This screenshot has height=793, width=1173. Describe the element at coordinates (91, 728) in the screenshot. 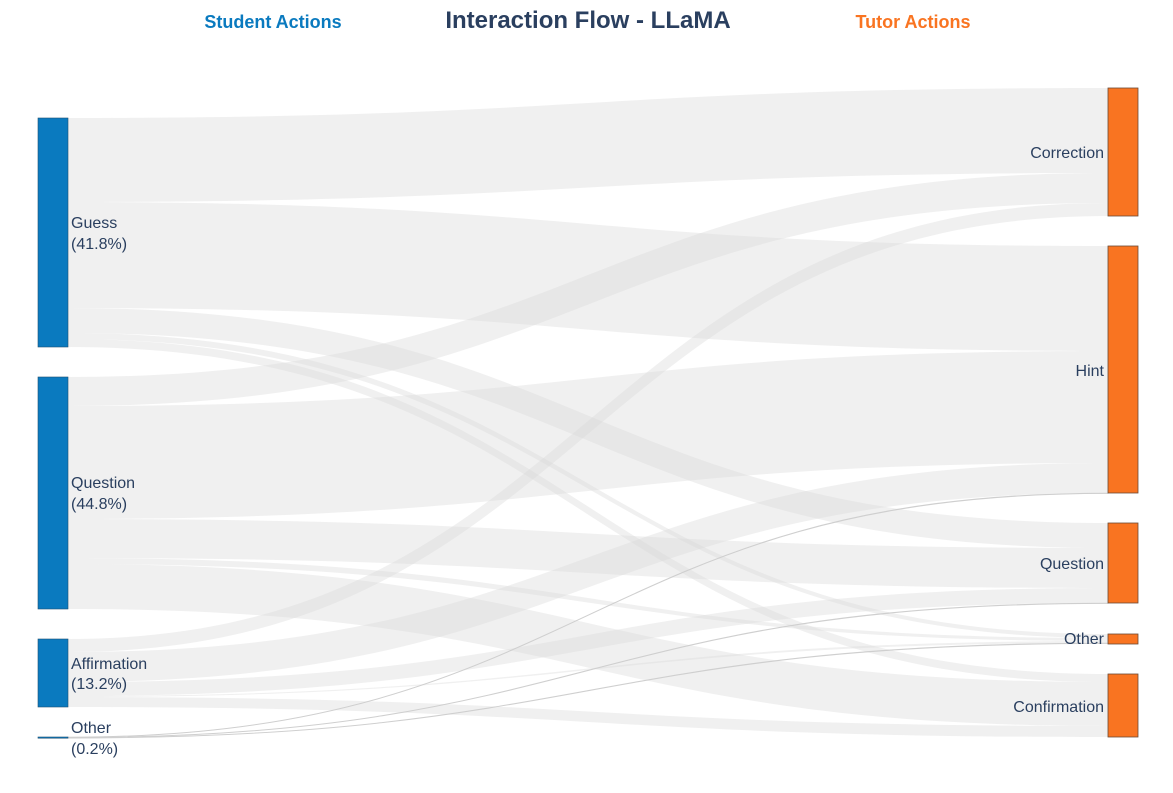

I see `student-label-other: Other` at that location.